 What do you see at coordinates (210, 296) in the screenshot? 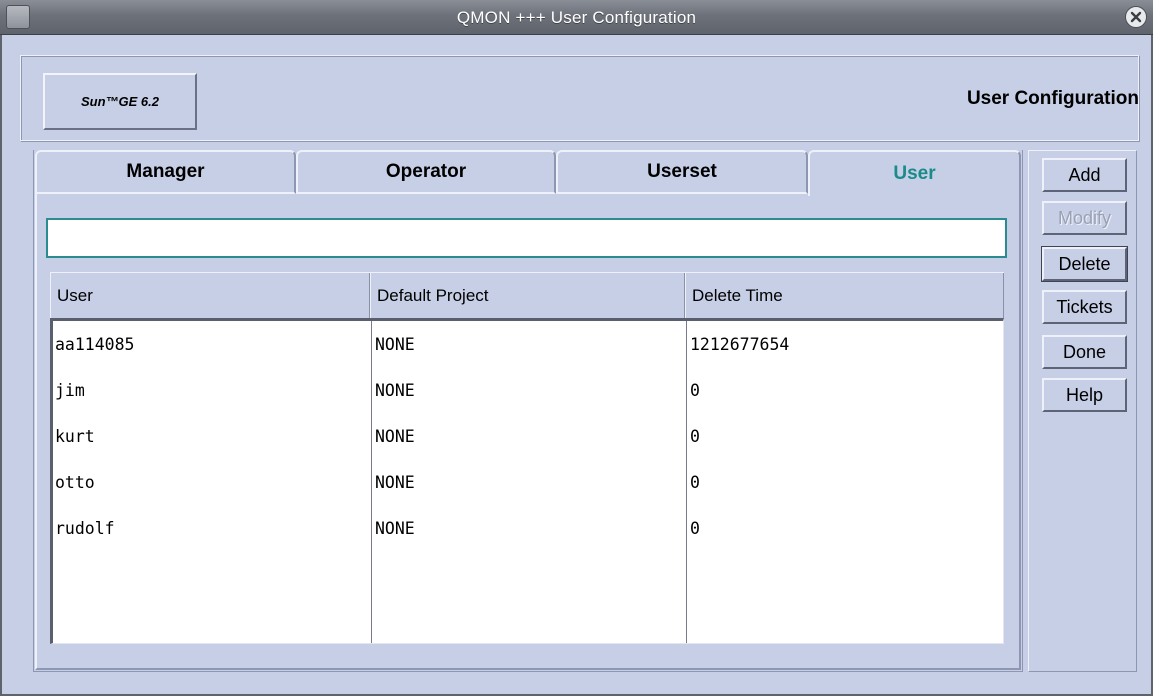
I see `column-header-user: User` at bounding box center [210, 296].